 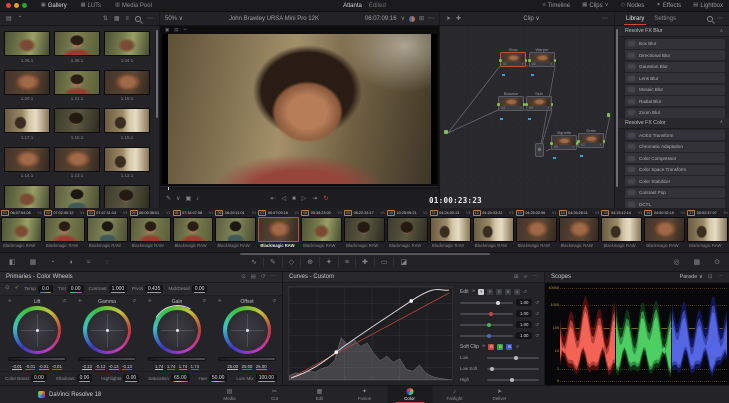 What do you see at coordinates (511, 105) in the screenshot?
I see `node-balance: Balance 04 ▪` at bounding box center [511, 105].